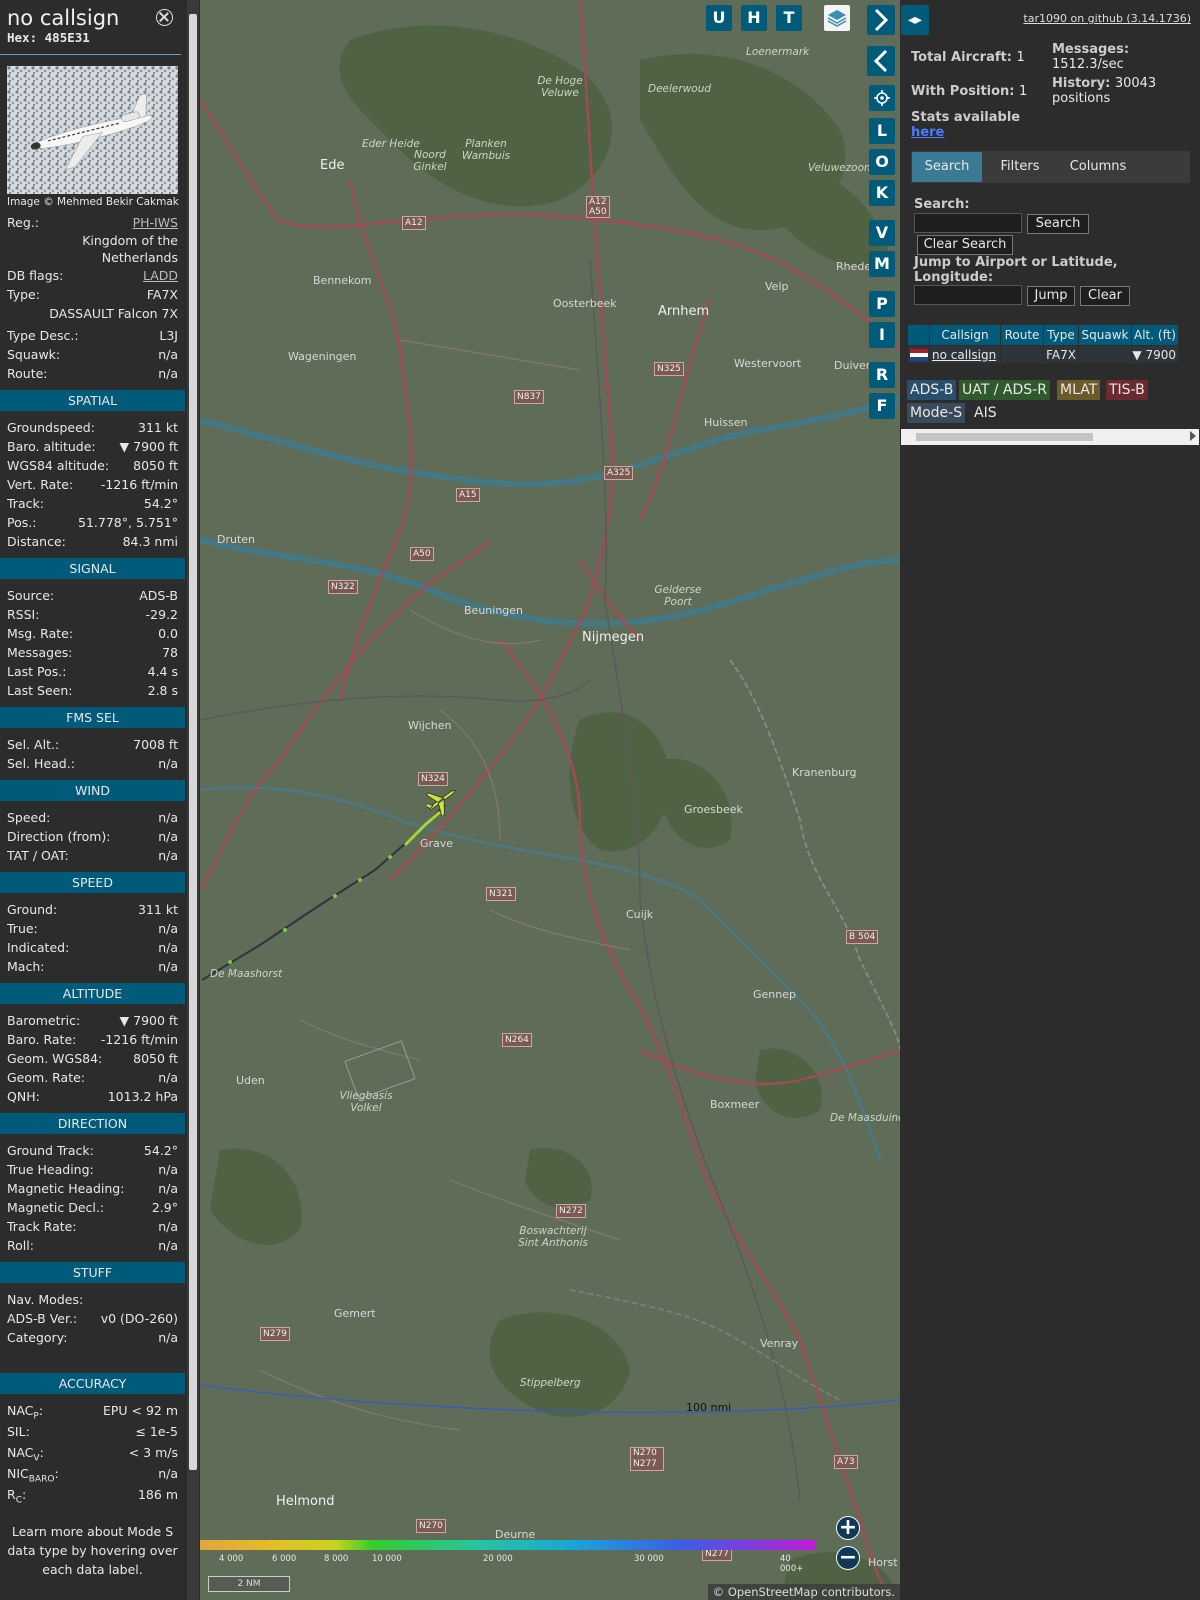  What do you see at coordinates (92, 522) in the screenshot?
I see `spatial-row: Pos.: 51.778°, 5.751°` at bounding box center [92, 522].